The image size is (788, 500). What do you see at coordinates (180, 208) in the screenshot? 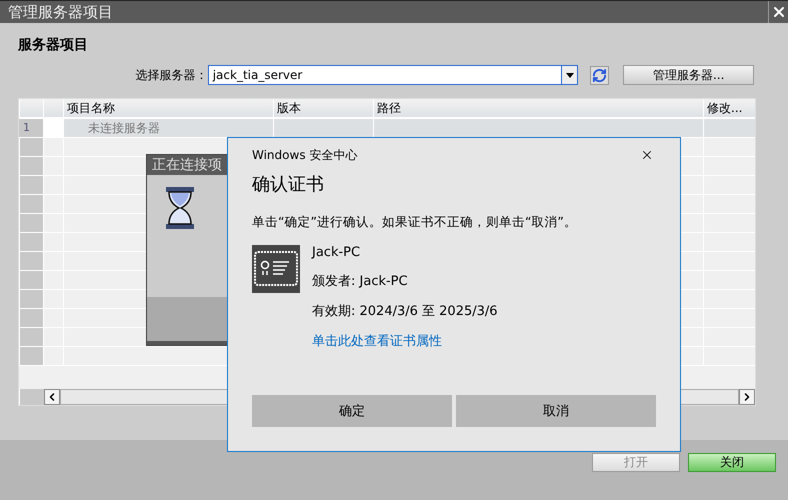
I see `hourglass-icon` at bounding box center [180, 208].